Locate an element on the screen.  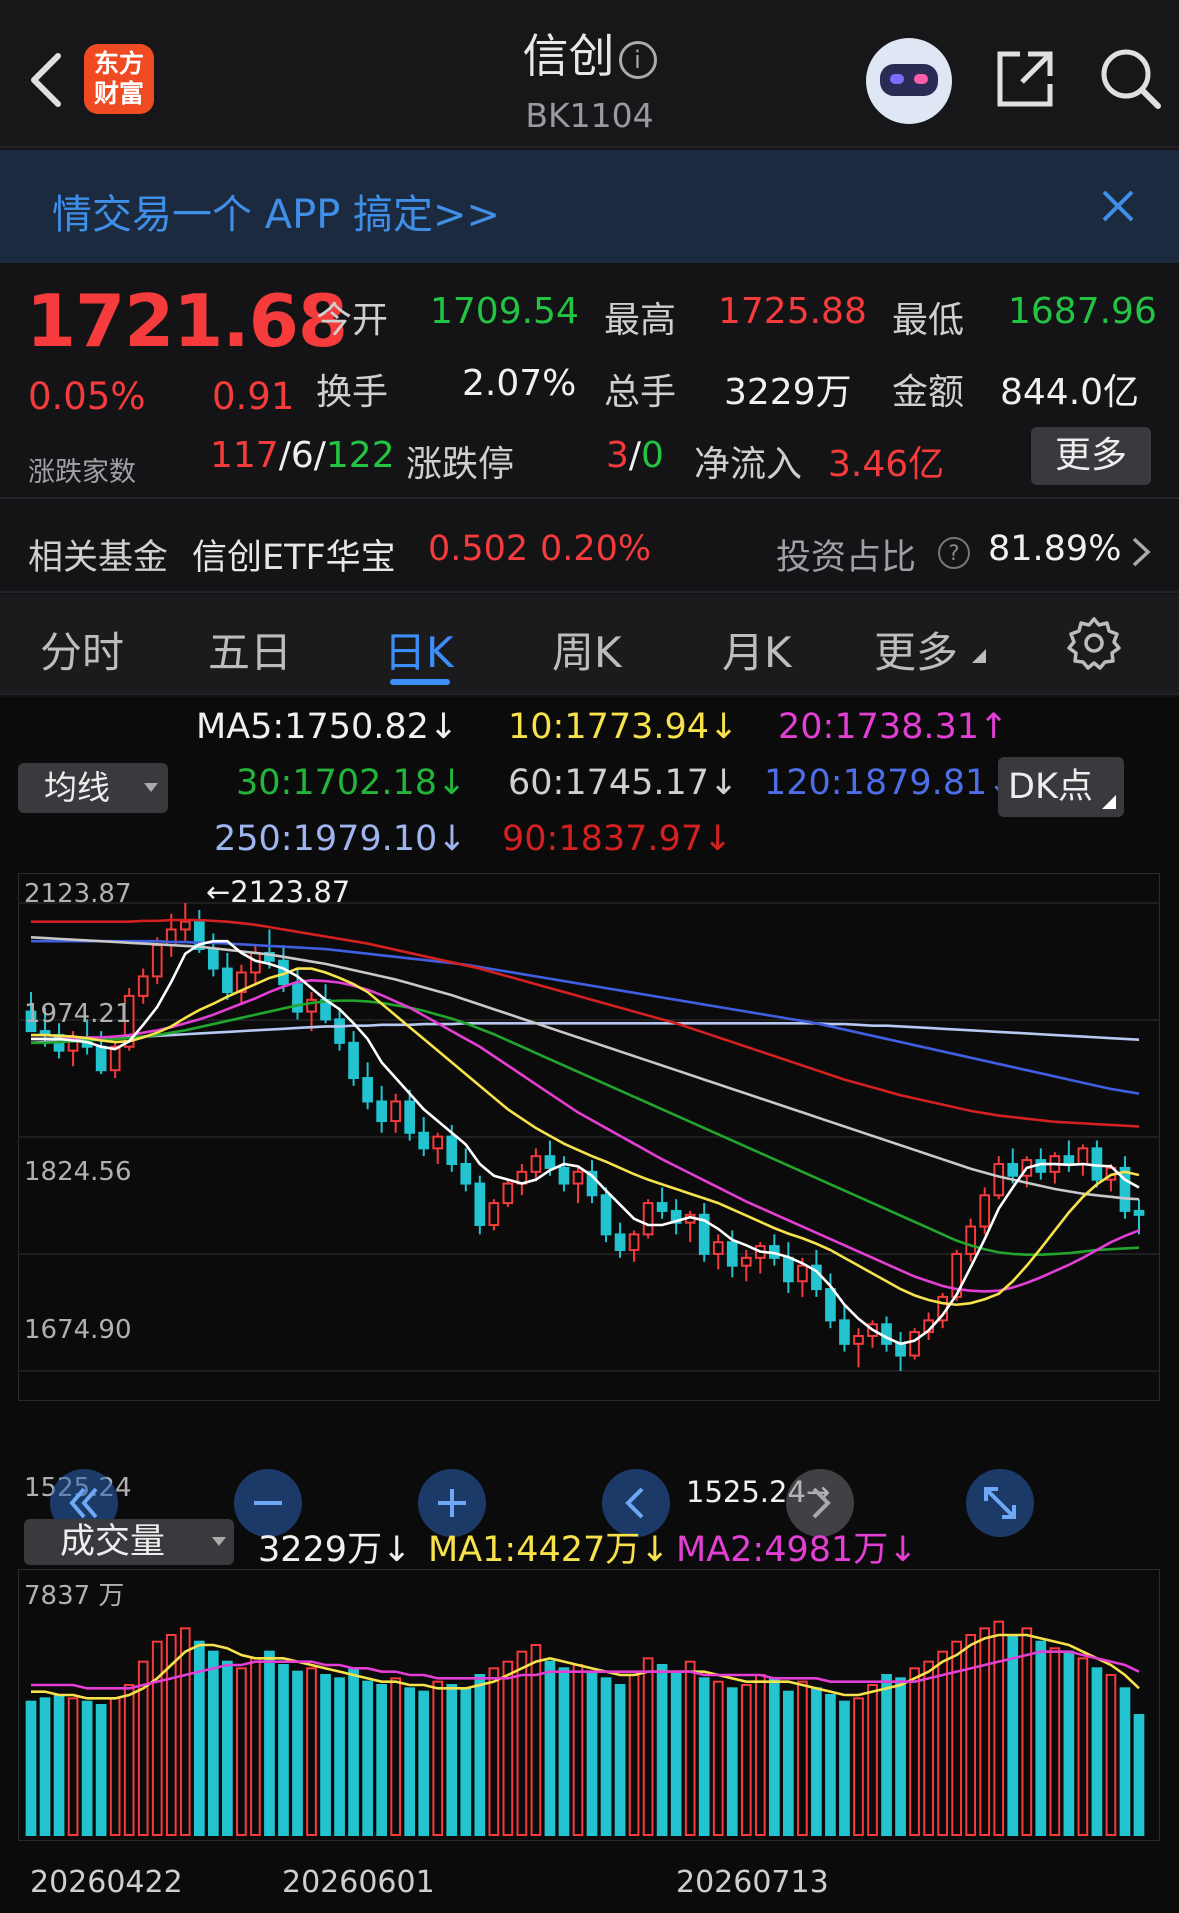
price-axis-label: 1674.90 is located at coordinates (78, 1330).